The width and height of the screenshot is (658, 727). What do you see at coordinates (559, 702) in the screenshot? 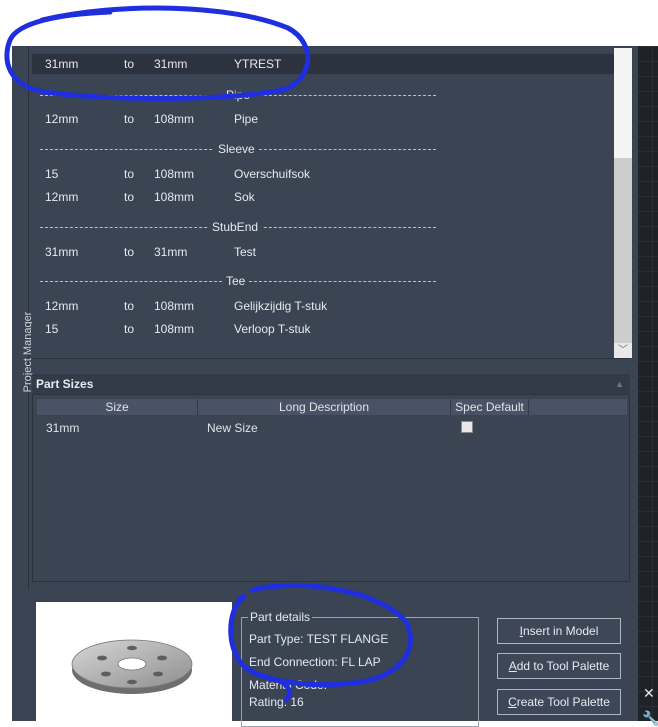
I see `create-tool-palette-button: Create Tool Palette` at bounding box center [559, 702].